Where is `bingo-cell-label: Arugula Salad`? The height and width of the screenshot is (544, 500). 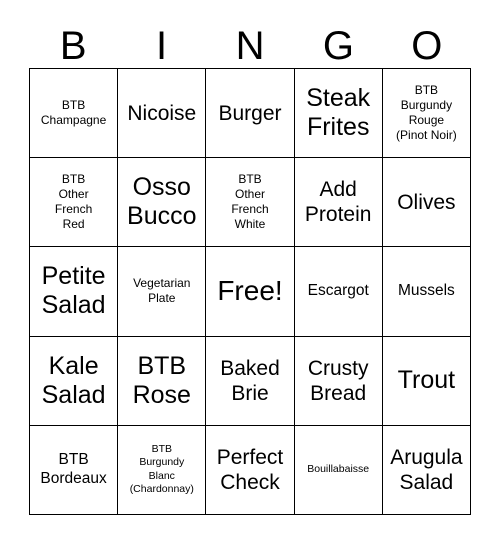 bingo-cell-label: Arugula Salad is located at coordinates (426, 469).